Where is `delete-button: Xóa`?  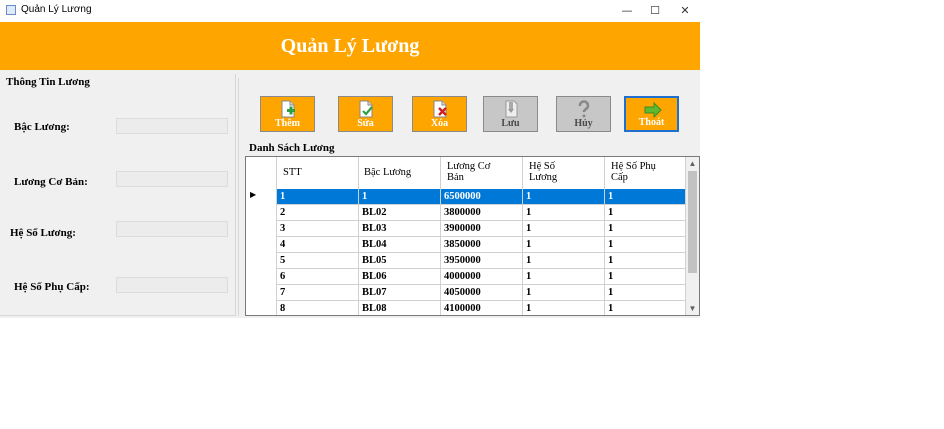
delete-button: Xóa is located at coordinates (439, 114).